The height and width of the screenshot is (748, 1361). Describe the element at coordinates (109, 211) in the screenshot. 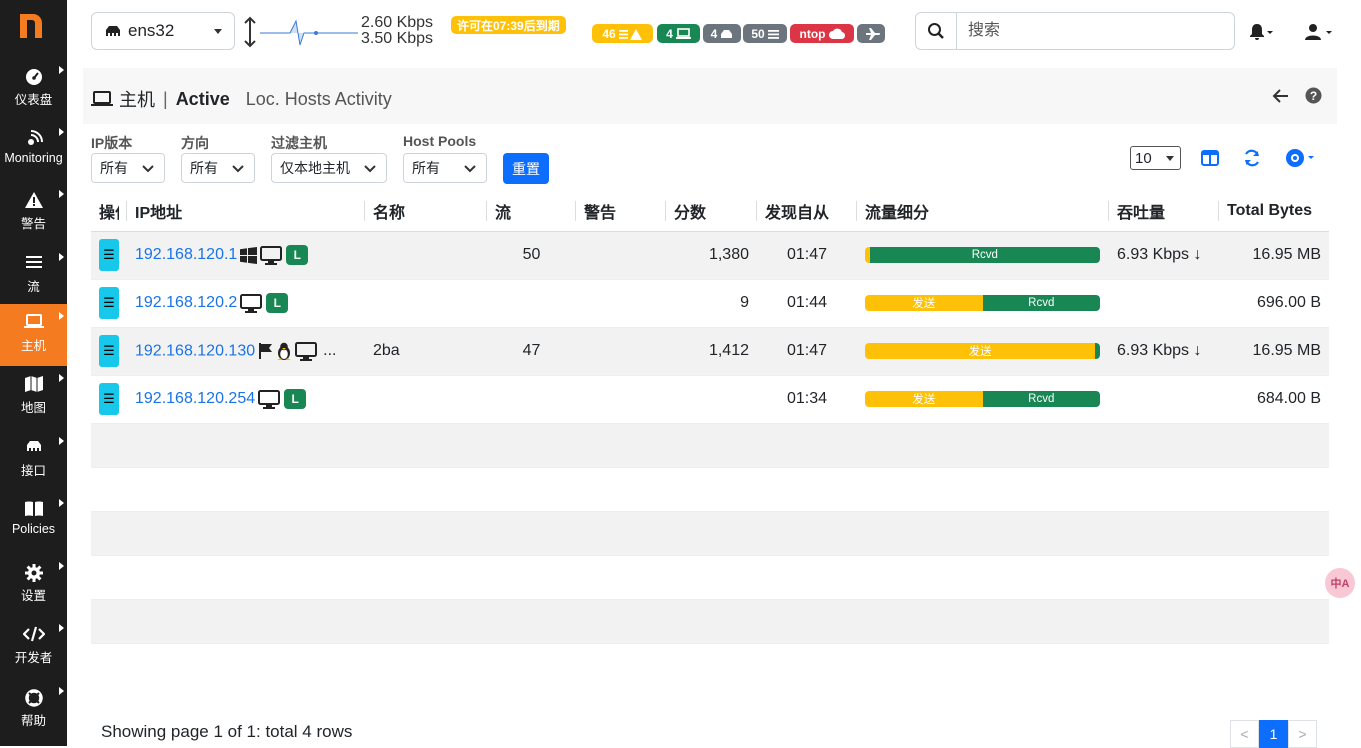

I see `col-actions: 操作` at that location.